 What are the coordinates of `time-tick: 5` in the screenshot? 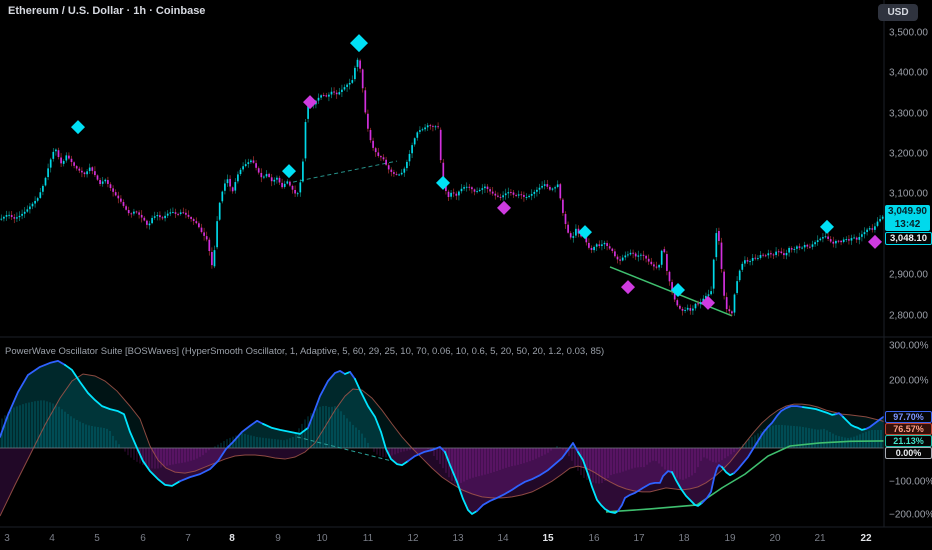 It's located at (97, 538).